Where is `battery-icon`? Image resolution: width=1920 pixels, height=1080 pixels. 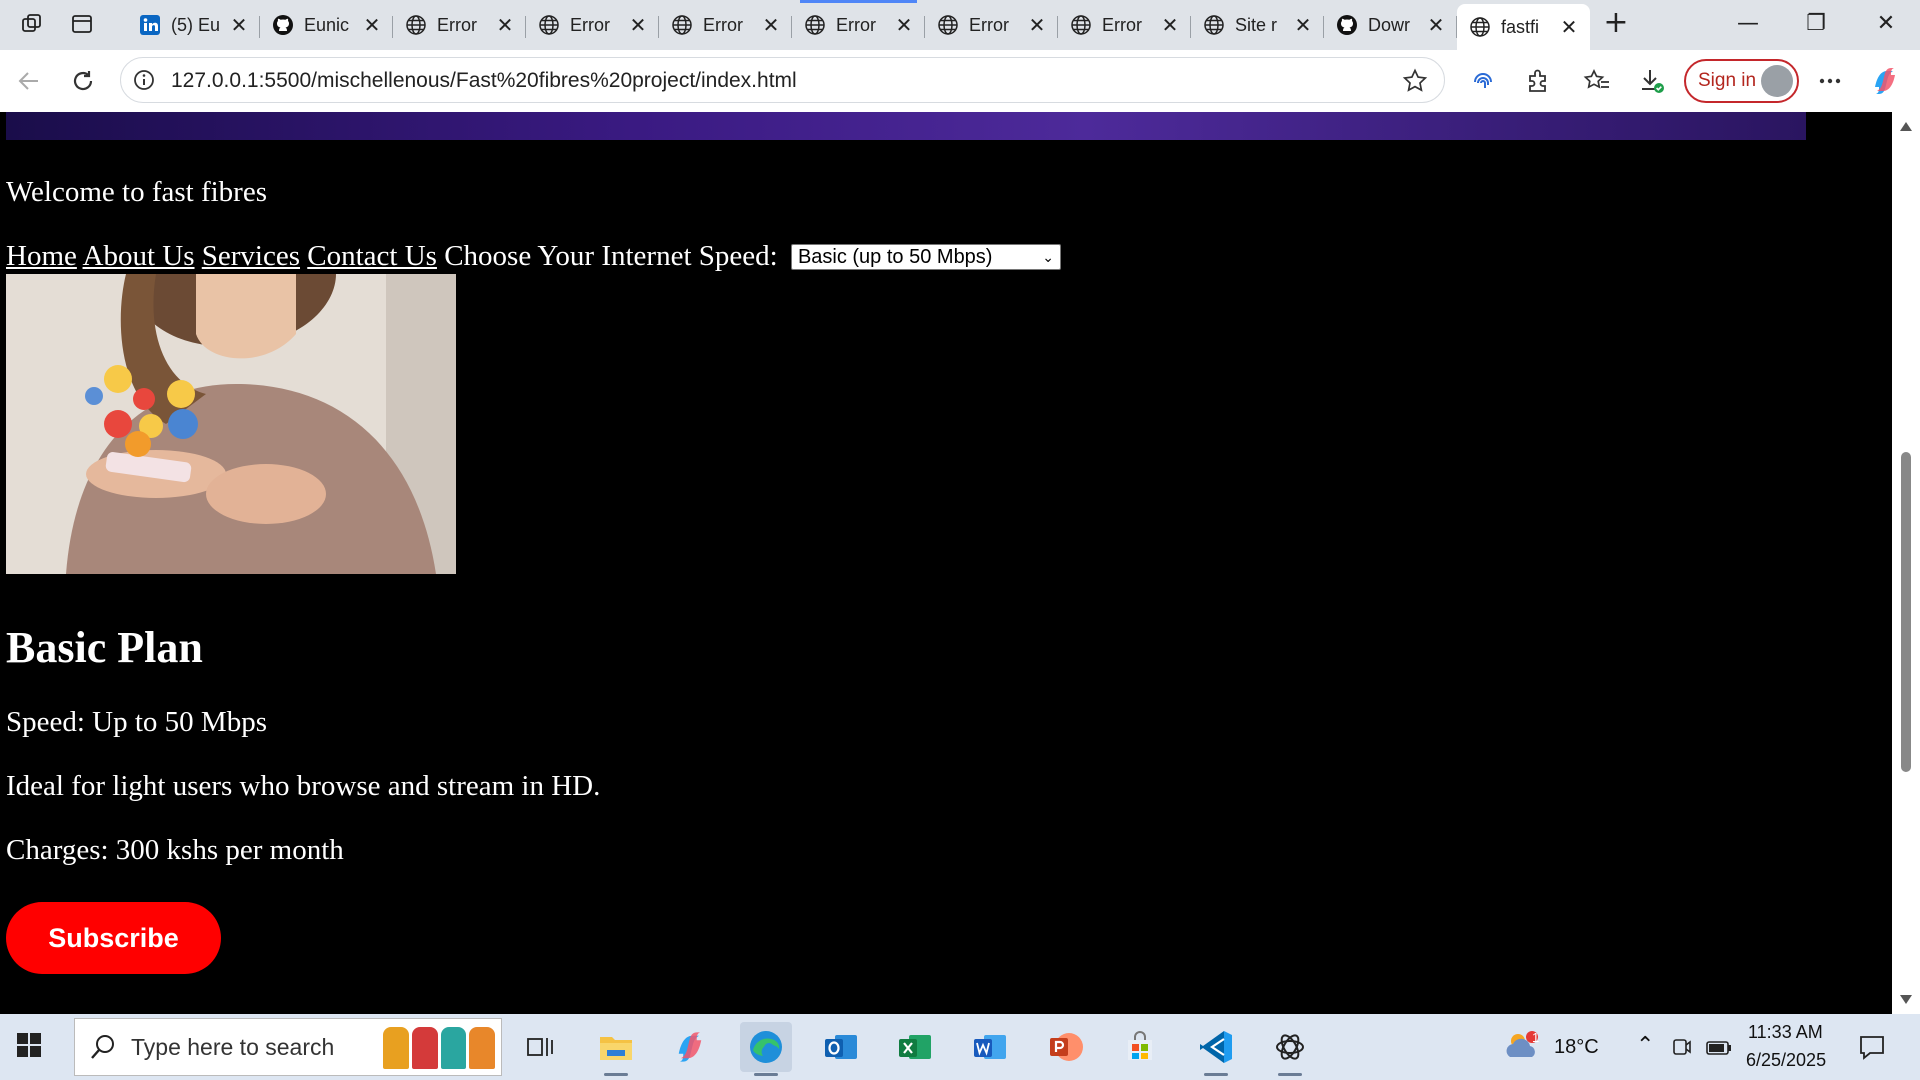 battery-icon is located at coordinates (1719, 1049).